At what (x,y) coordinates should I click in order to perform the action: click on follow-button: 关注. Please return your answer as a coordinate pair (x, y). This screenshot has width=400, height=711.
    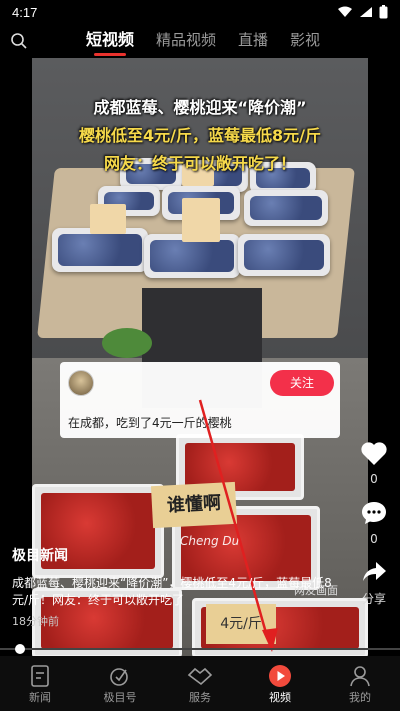
    Looking at the image, I should click on (302, 383).